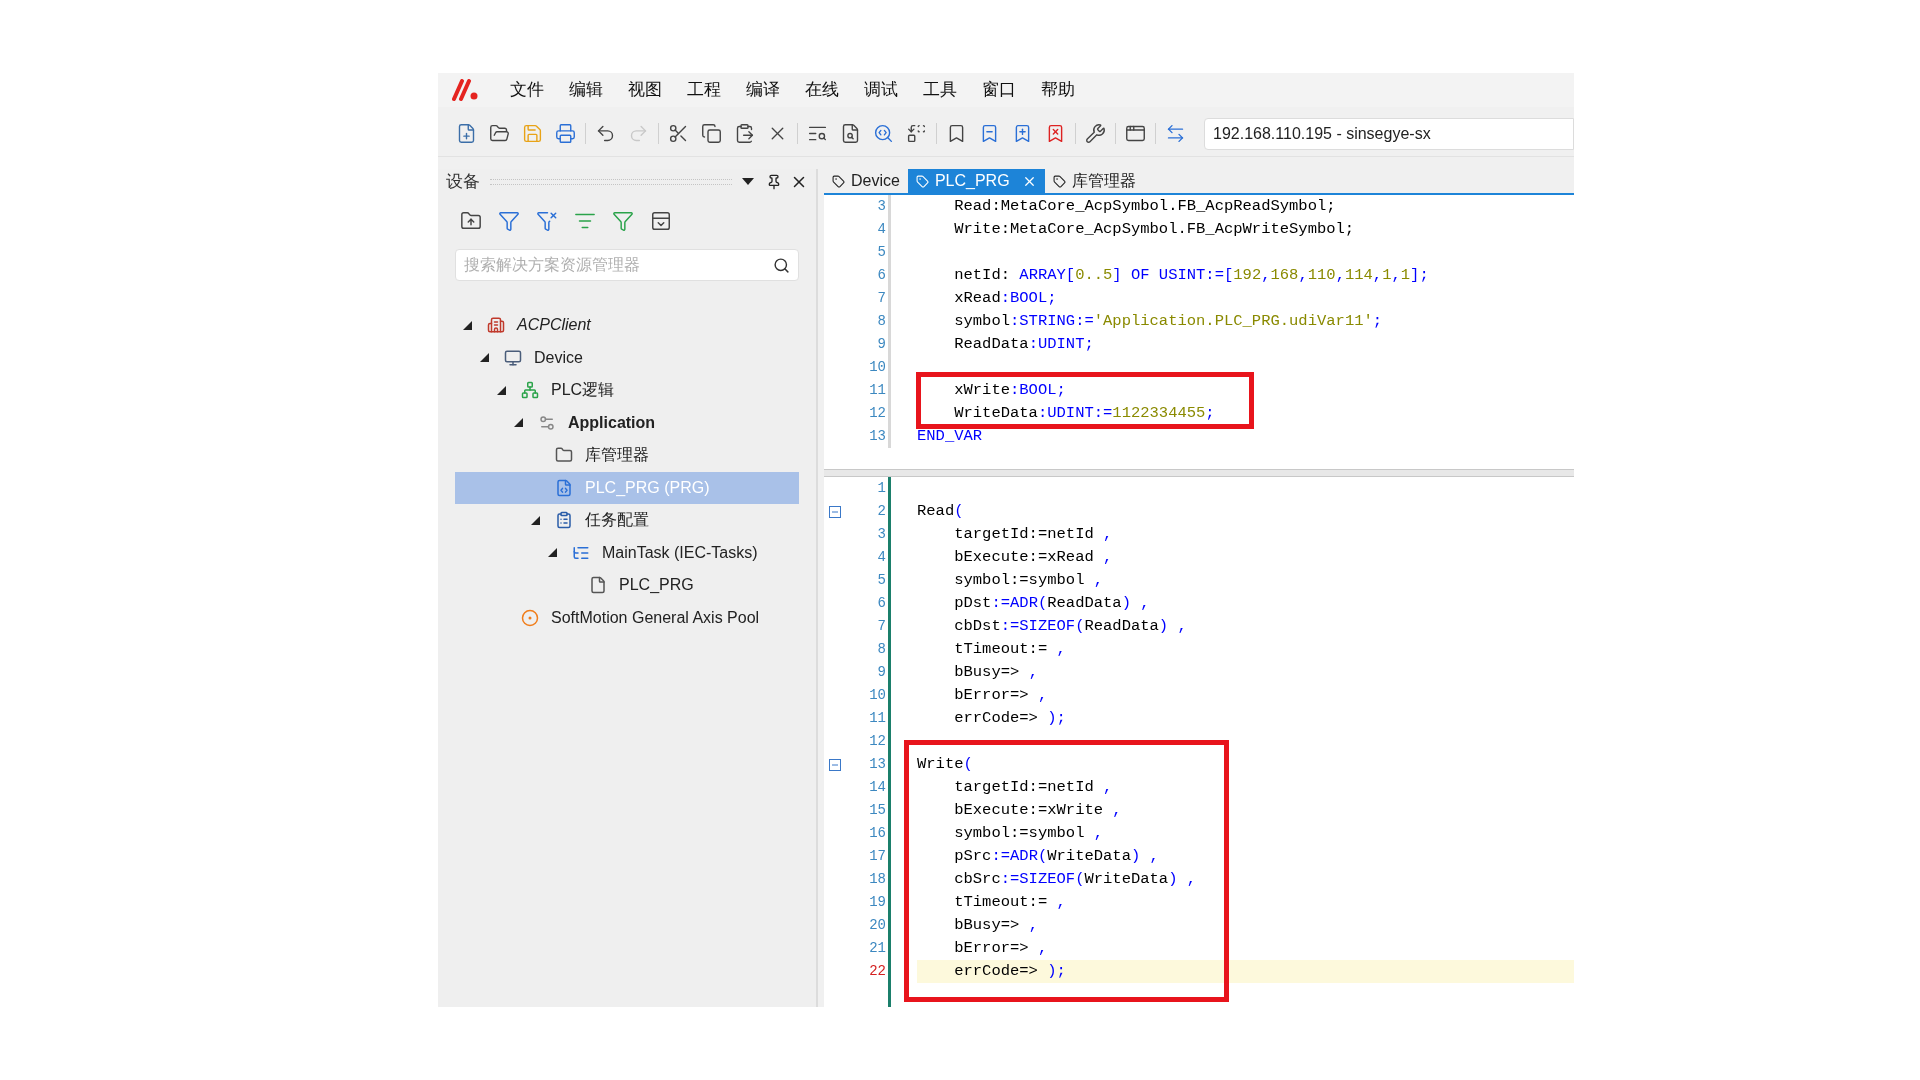 This screenshot has width=1920, height=1080. What do you see at coordinates (748, 182) in the screenshot?
I see `dropdown-icon` at bounding box center [748, 182].